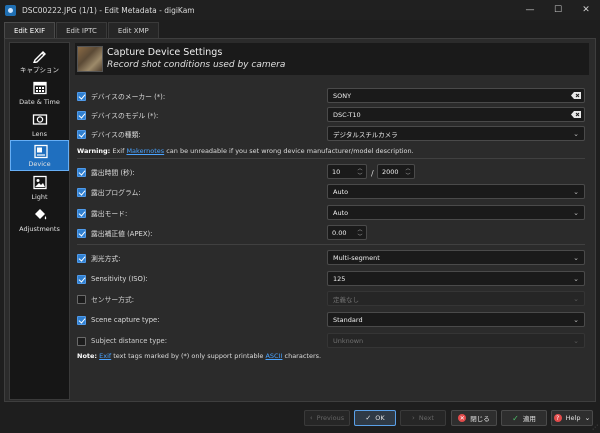  Describe the element at coordinates (524, 418) in the screenshot. I see `apply-button: ✓ 適用` at that location.